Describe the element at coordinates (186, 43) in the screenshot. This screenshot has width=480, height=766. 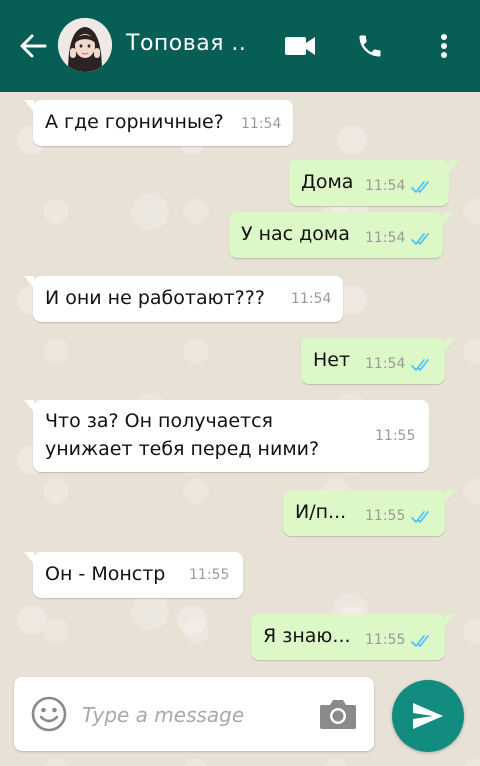
I see `chat-title: Топовая ..` at that location.